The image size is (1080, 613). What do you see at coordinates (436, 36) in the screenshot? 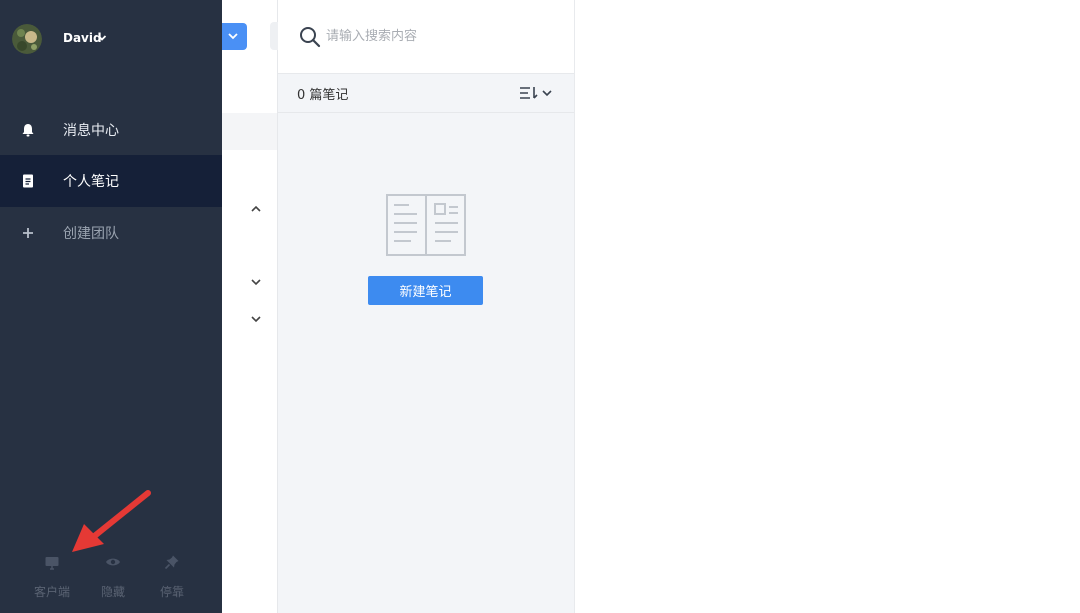
I see `search-input` at bounding box center [436, 36].